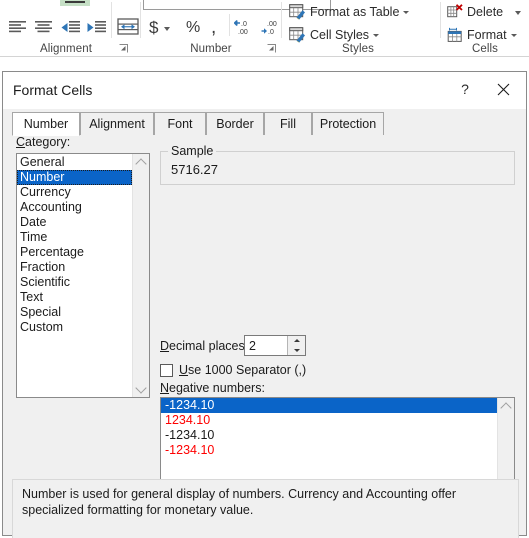 The height and width of the screenshot is (538, 529). I want to click on dialog-title: Format Cells, so click(53, 90).